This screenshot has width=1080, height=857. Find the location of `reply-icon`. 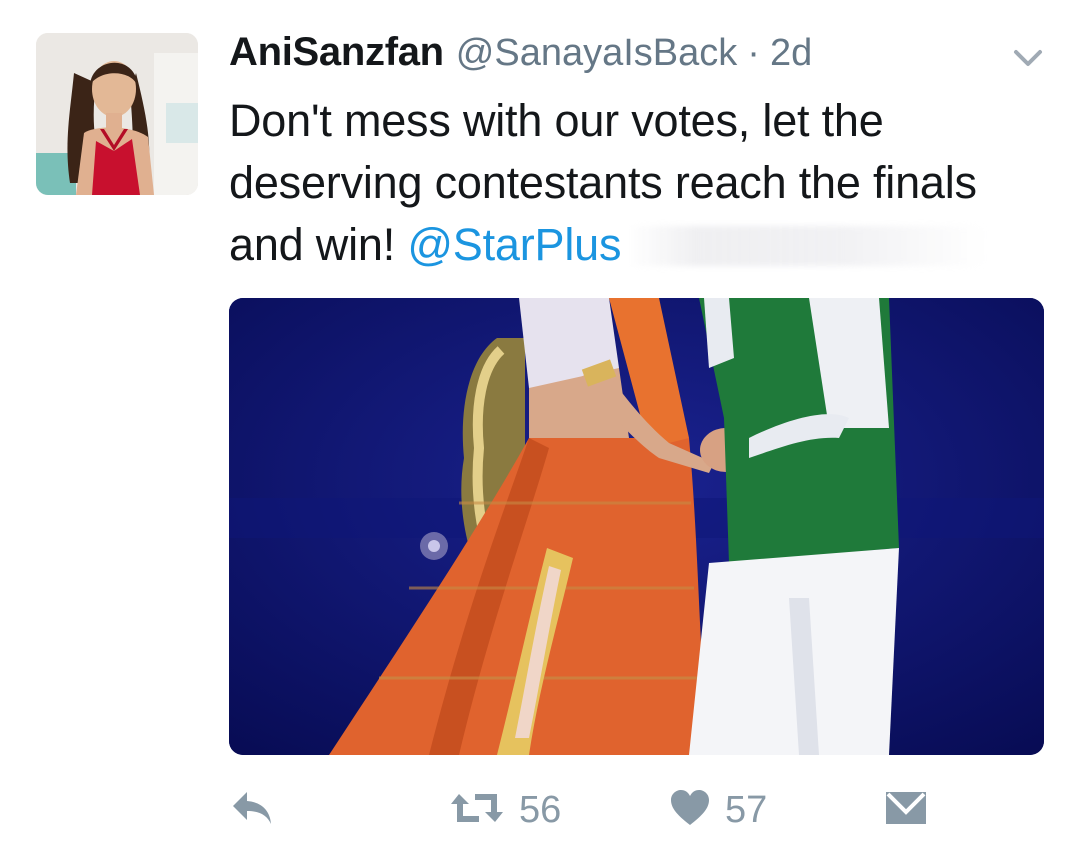

reply-icon is located at coordinates (252, 810).